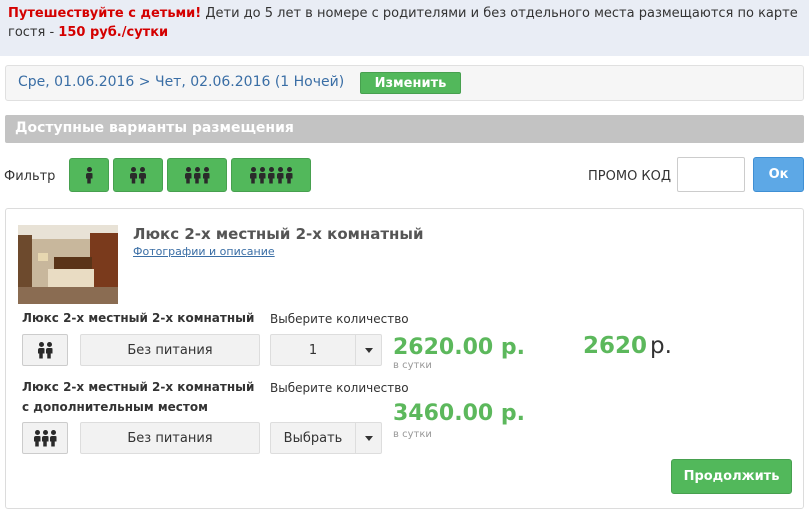 The width and height of the screenshot is (809, 514). Describe the element at coordinates (778, 174) in the screenshot. I see `promo-ok-button: Ок` at that location.